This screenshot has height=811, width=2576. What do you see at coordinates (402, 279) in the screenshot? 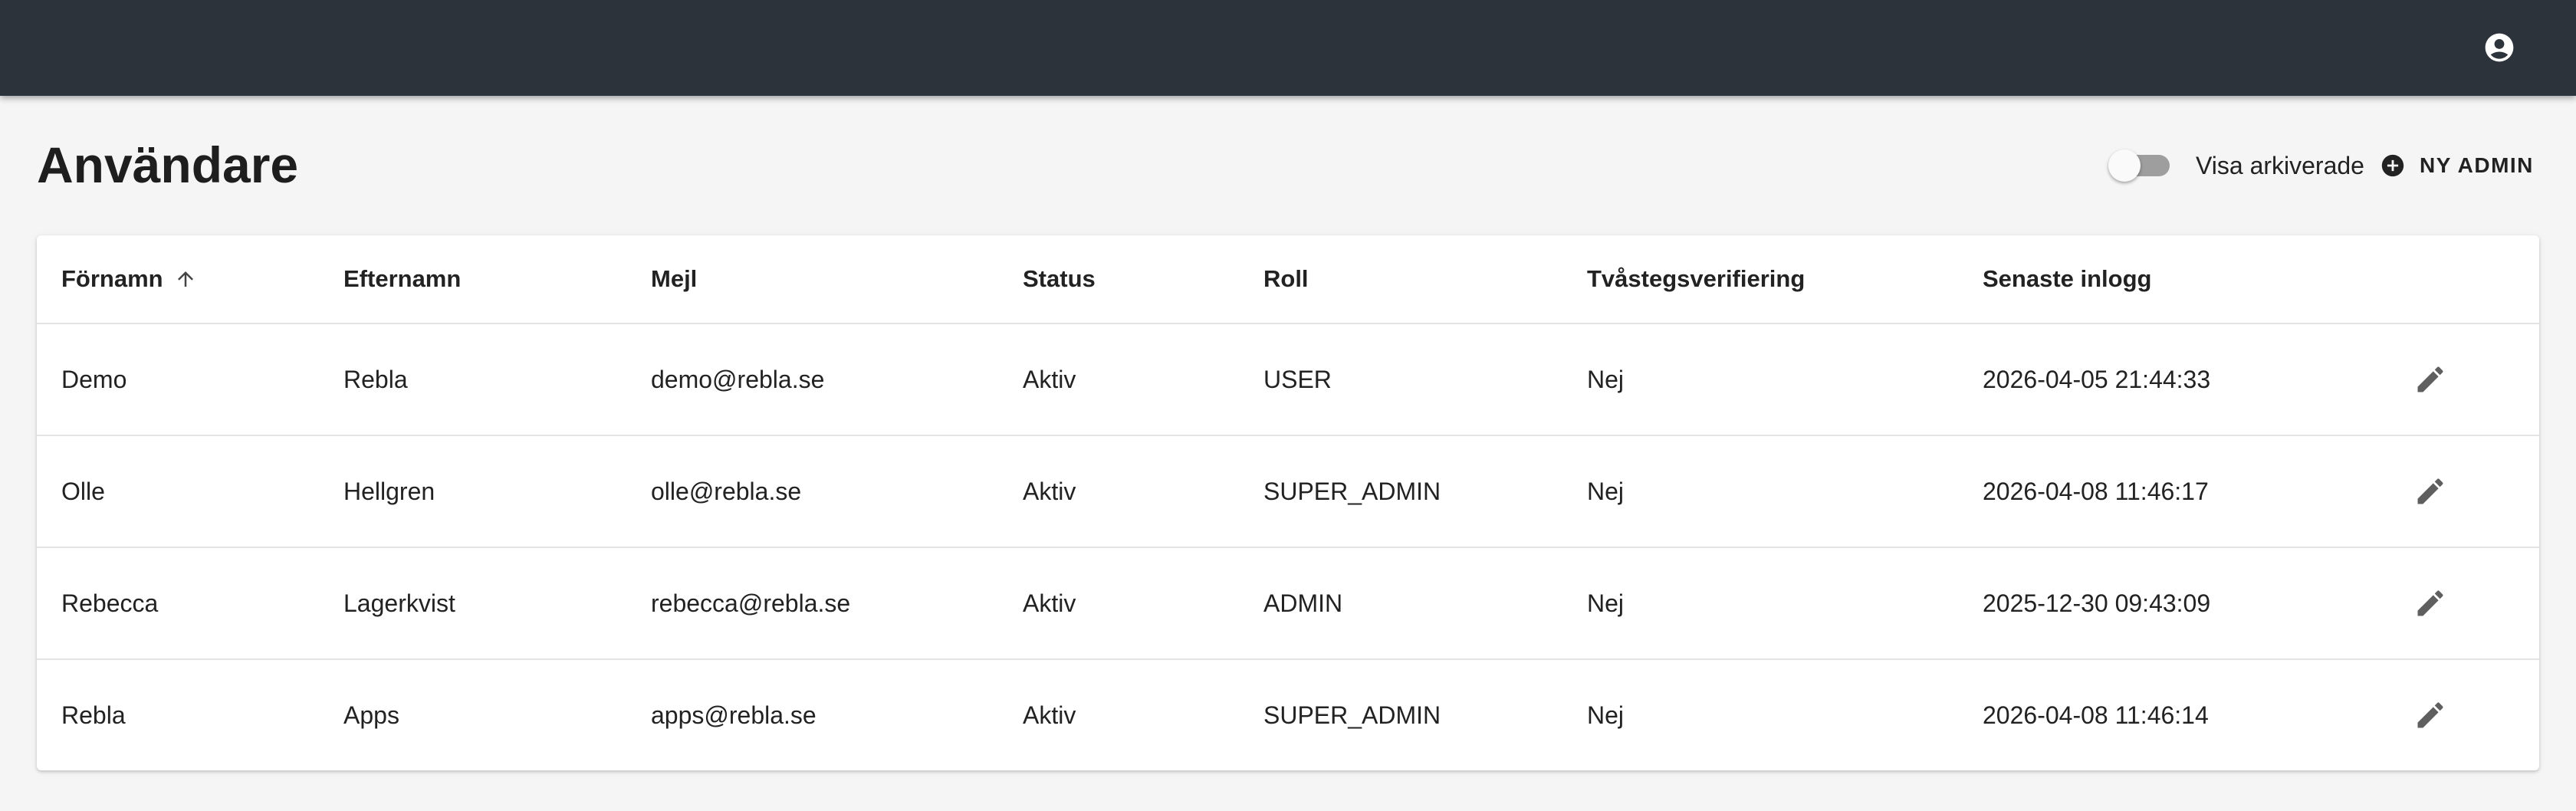
I see `column-header-last-name: Efternamn` at bounding box center [402, 279].